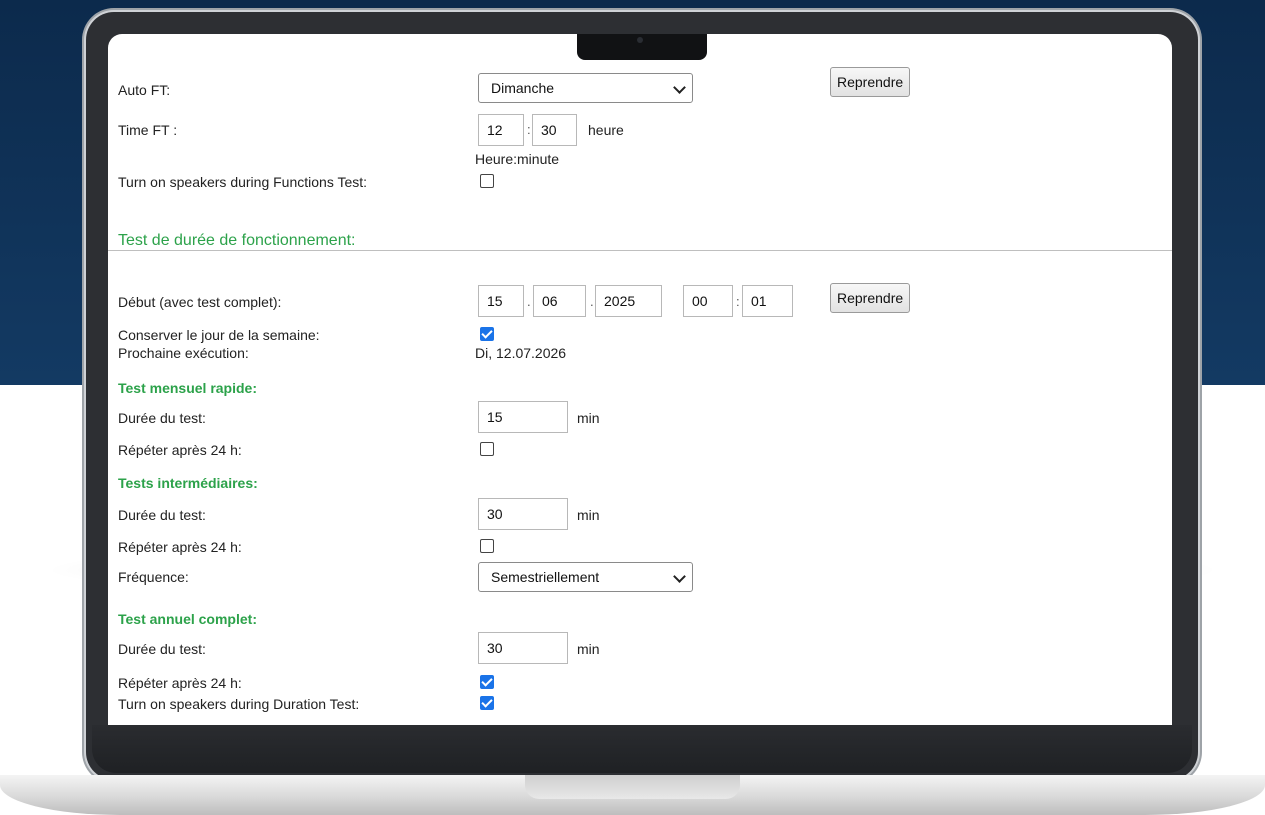 The image size is (1265, 815). Describe the element at coordinates (237, 240) in the screenshot. I see `duration-section-title: Test de durée de fonctionnement:` at that location.